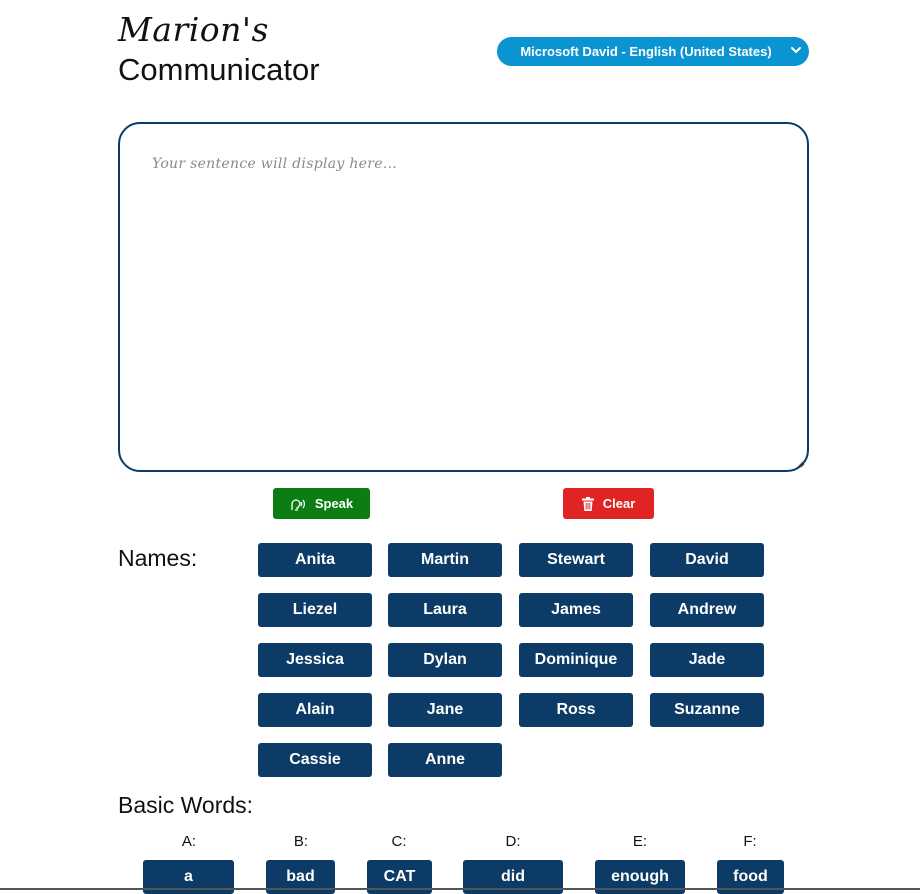 The width and height of the screenshot is (920, 894). I want to click on clear-button: Clear, so click(608, 503).